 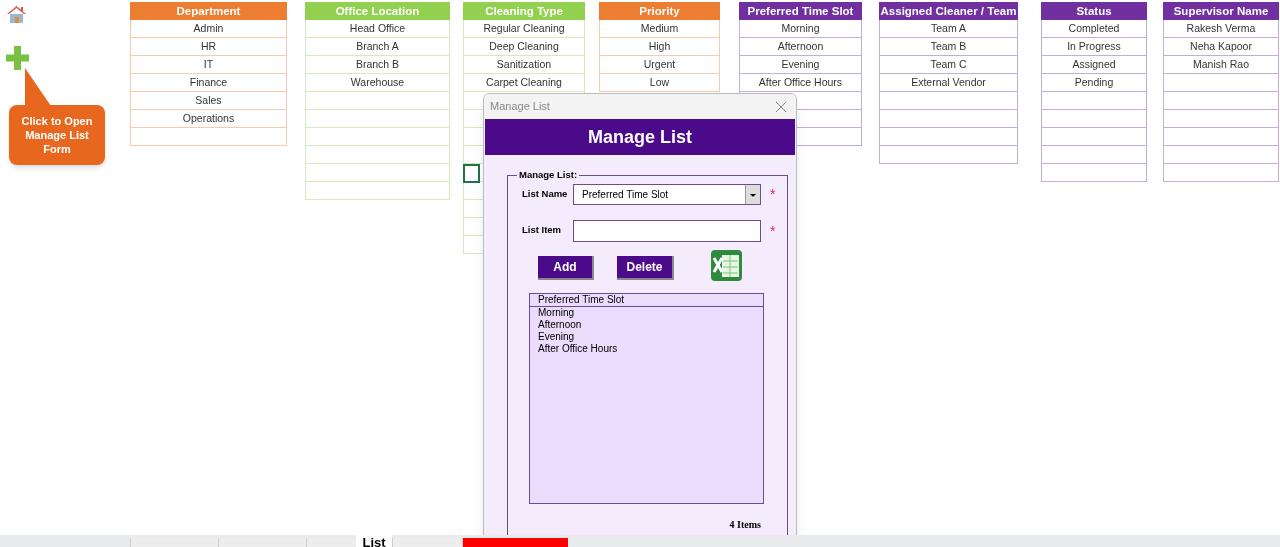 What do you see at coordinates (1221, 29) in the screenshot?
I see `table-cell: Rakesh Verma` at bounding box center [1221, 29].